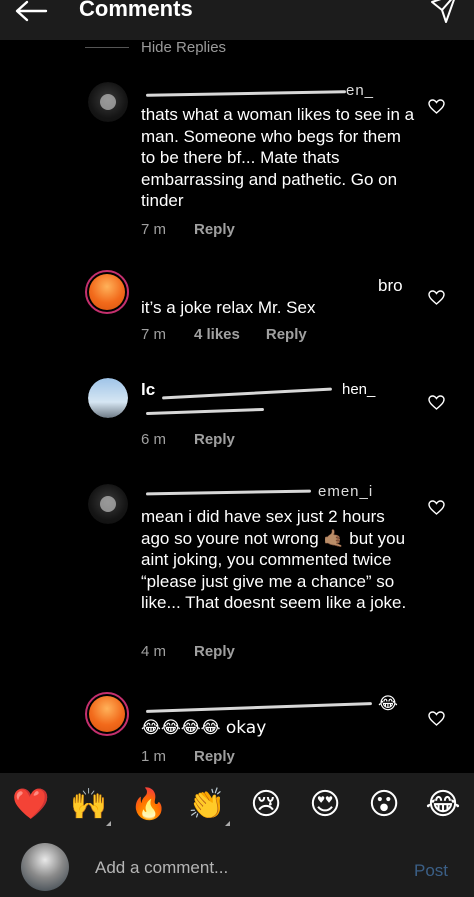 The image size is (474, 897). I want to click on fire-emoji: 🔥, so click(148, 805).